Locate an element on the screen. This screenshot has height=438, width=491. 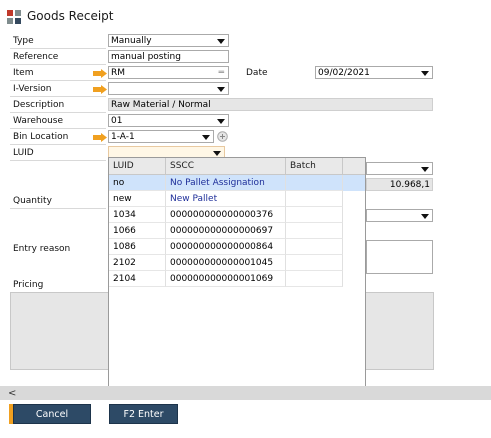
item-label: Item is located at coordinates (23, 73).